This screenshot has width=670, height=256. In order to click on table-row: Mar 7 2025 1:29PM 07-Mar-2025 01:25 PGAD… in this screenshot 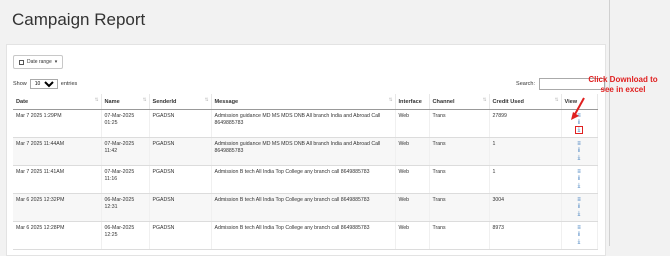, I will do `click(305, 123)`.